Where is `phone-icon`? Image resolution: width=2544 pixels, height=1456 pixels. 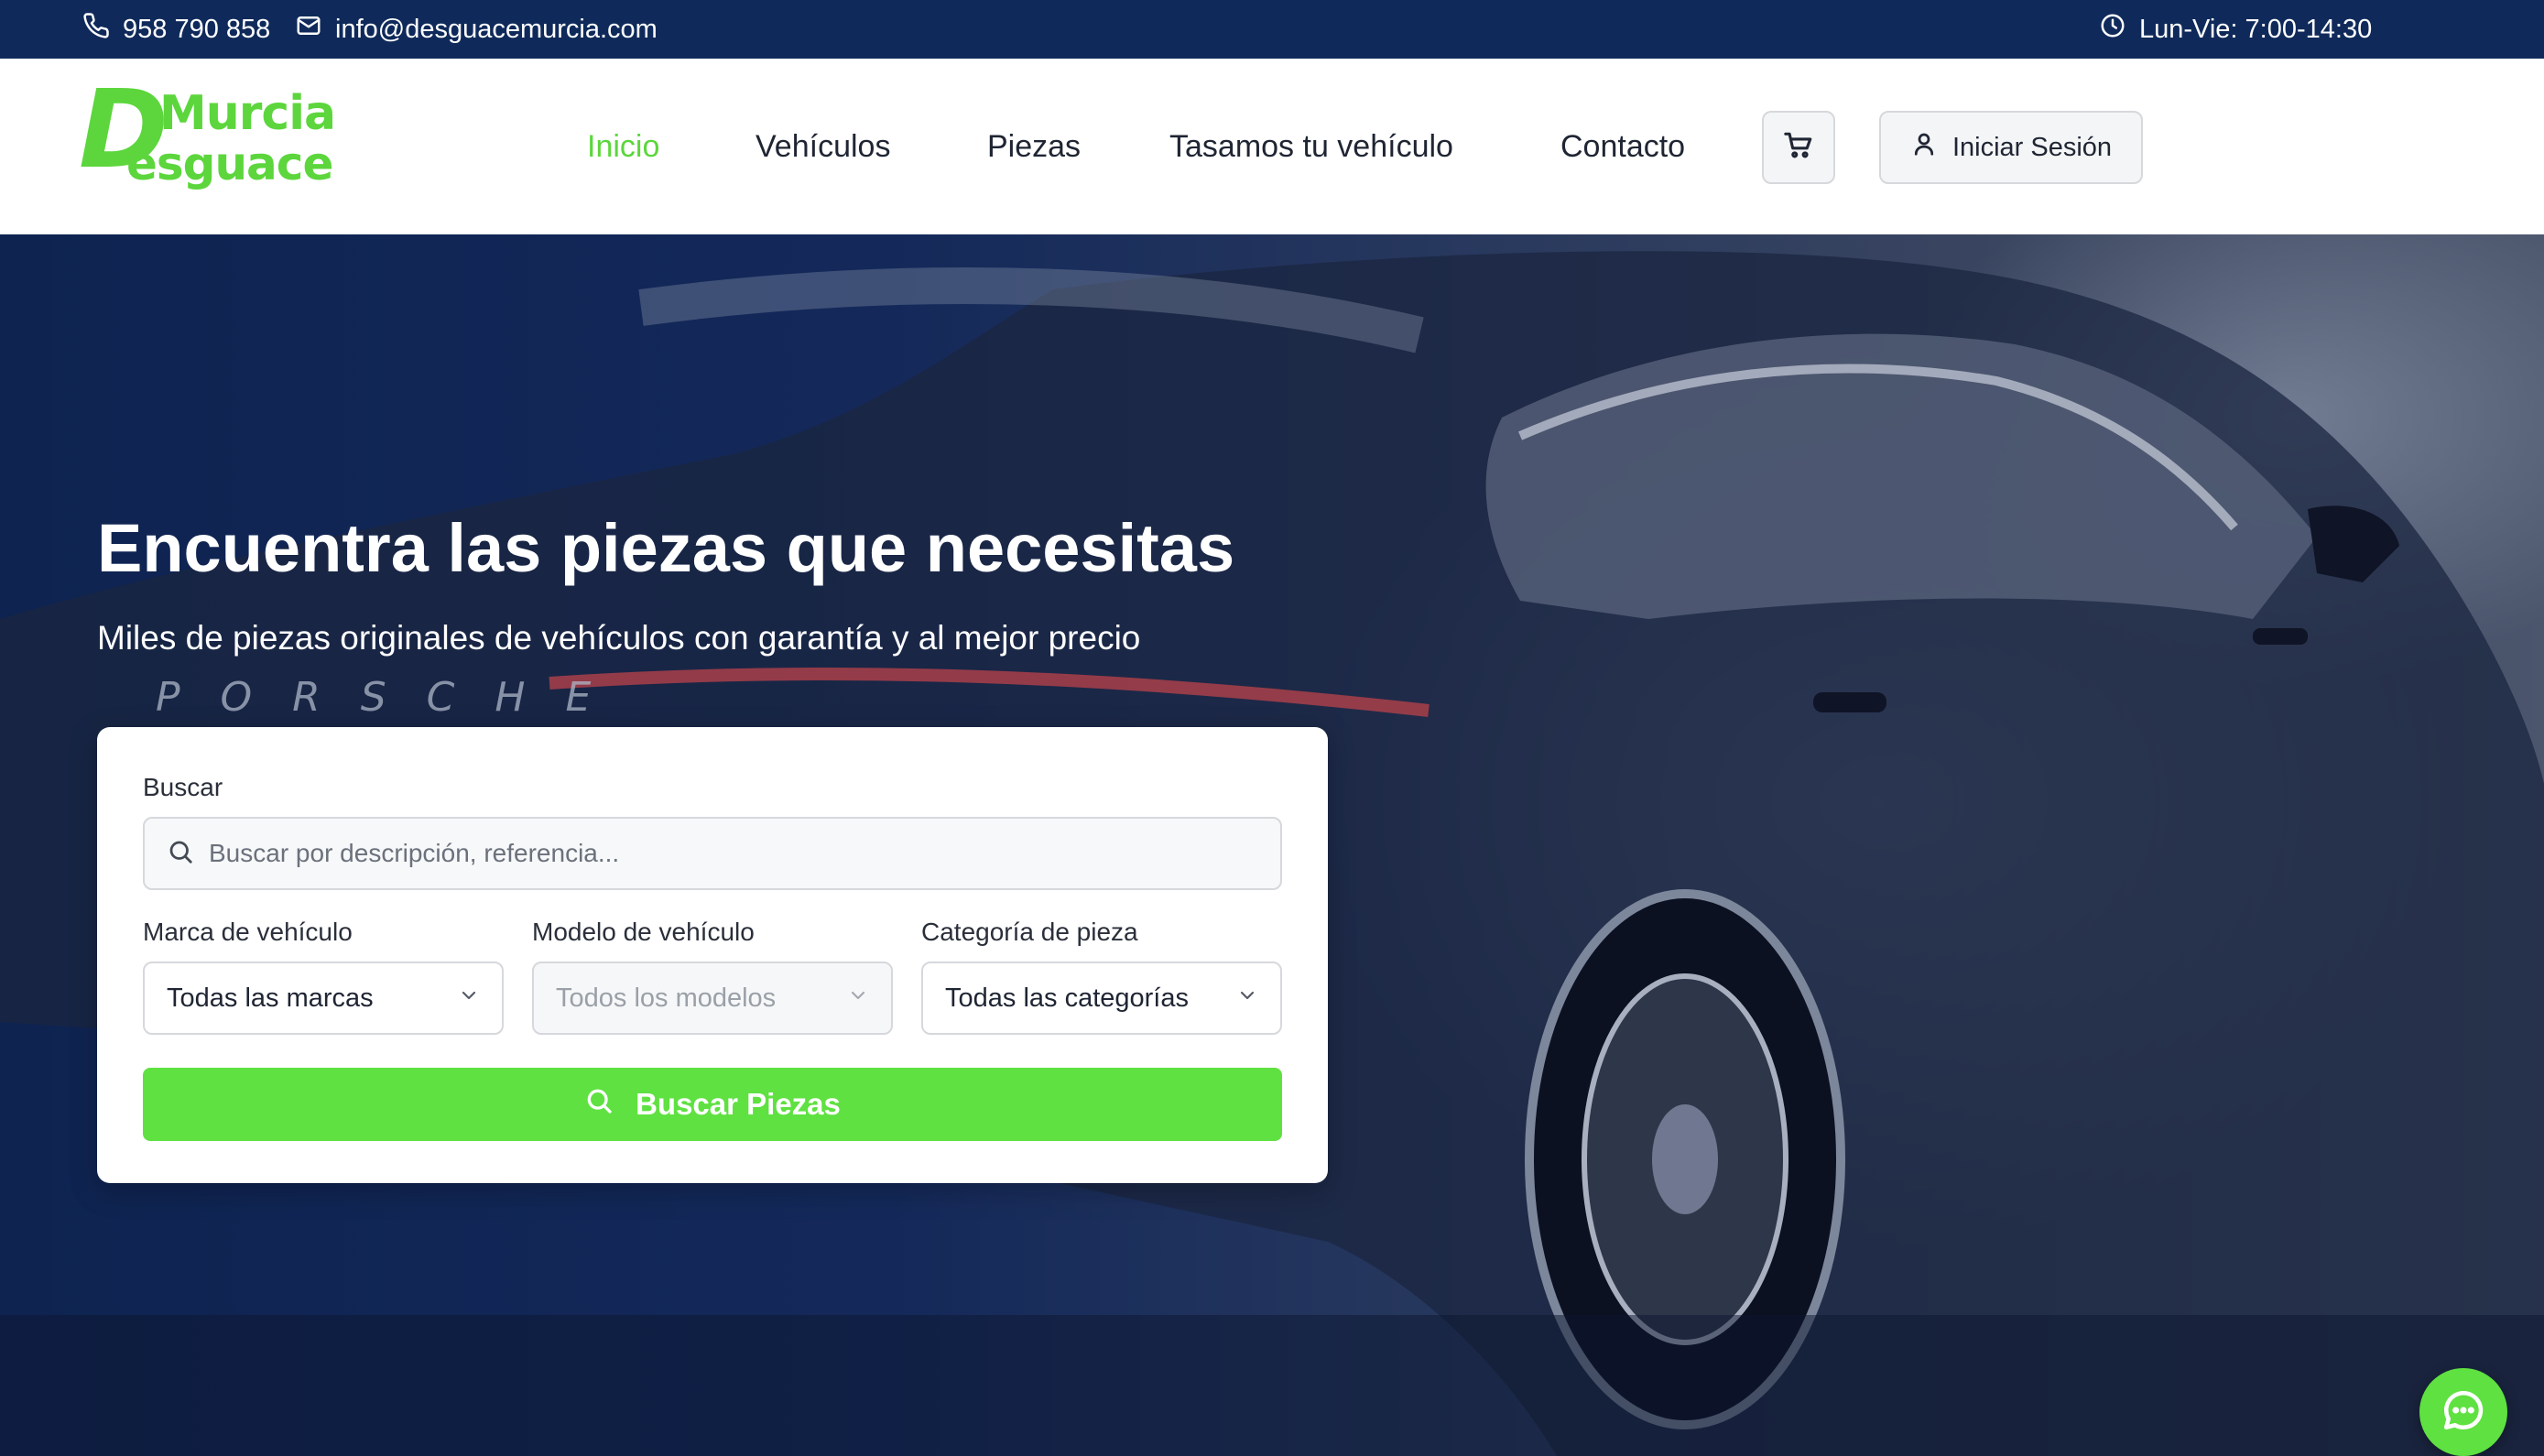
phone-icon is located at coordinates (96, 29).